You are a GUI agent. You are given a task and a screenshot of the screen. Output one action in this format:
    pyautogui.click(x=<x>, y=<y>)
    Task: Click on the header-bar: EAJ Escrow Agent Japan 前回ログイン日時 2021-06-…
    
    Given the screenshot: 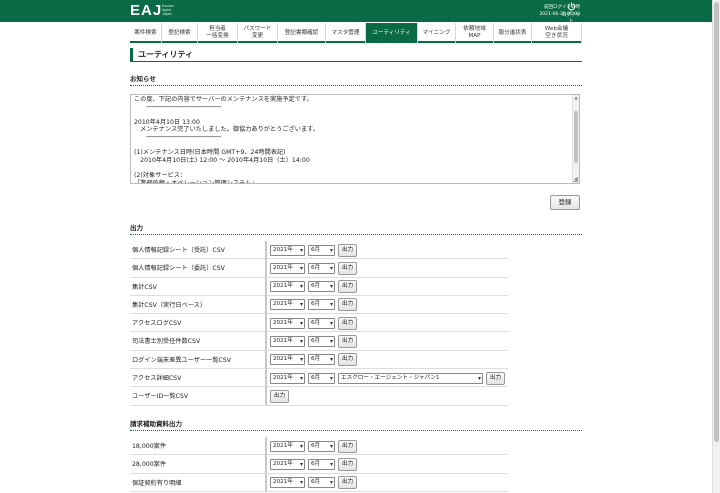 What is the action you would take?
    pyautogui.click(x=356, y=12)
    